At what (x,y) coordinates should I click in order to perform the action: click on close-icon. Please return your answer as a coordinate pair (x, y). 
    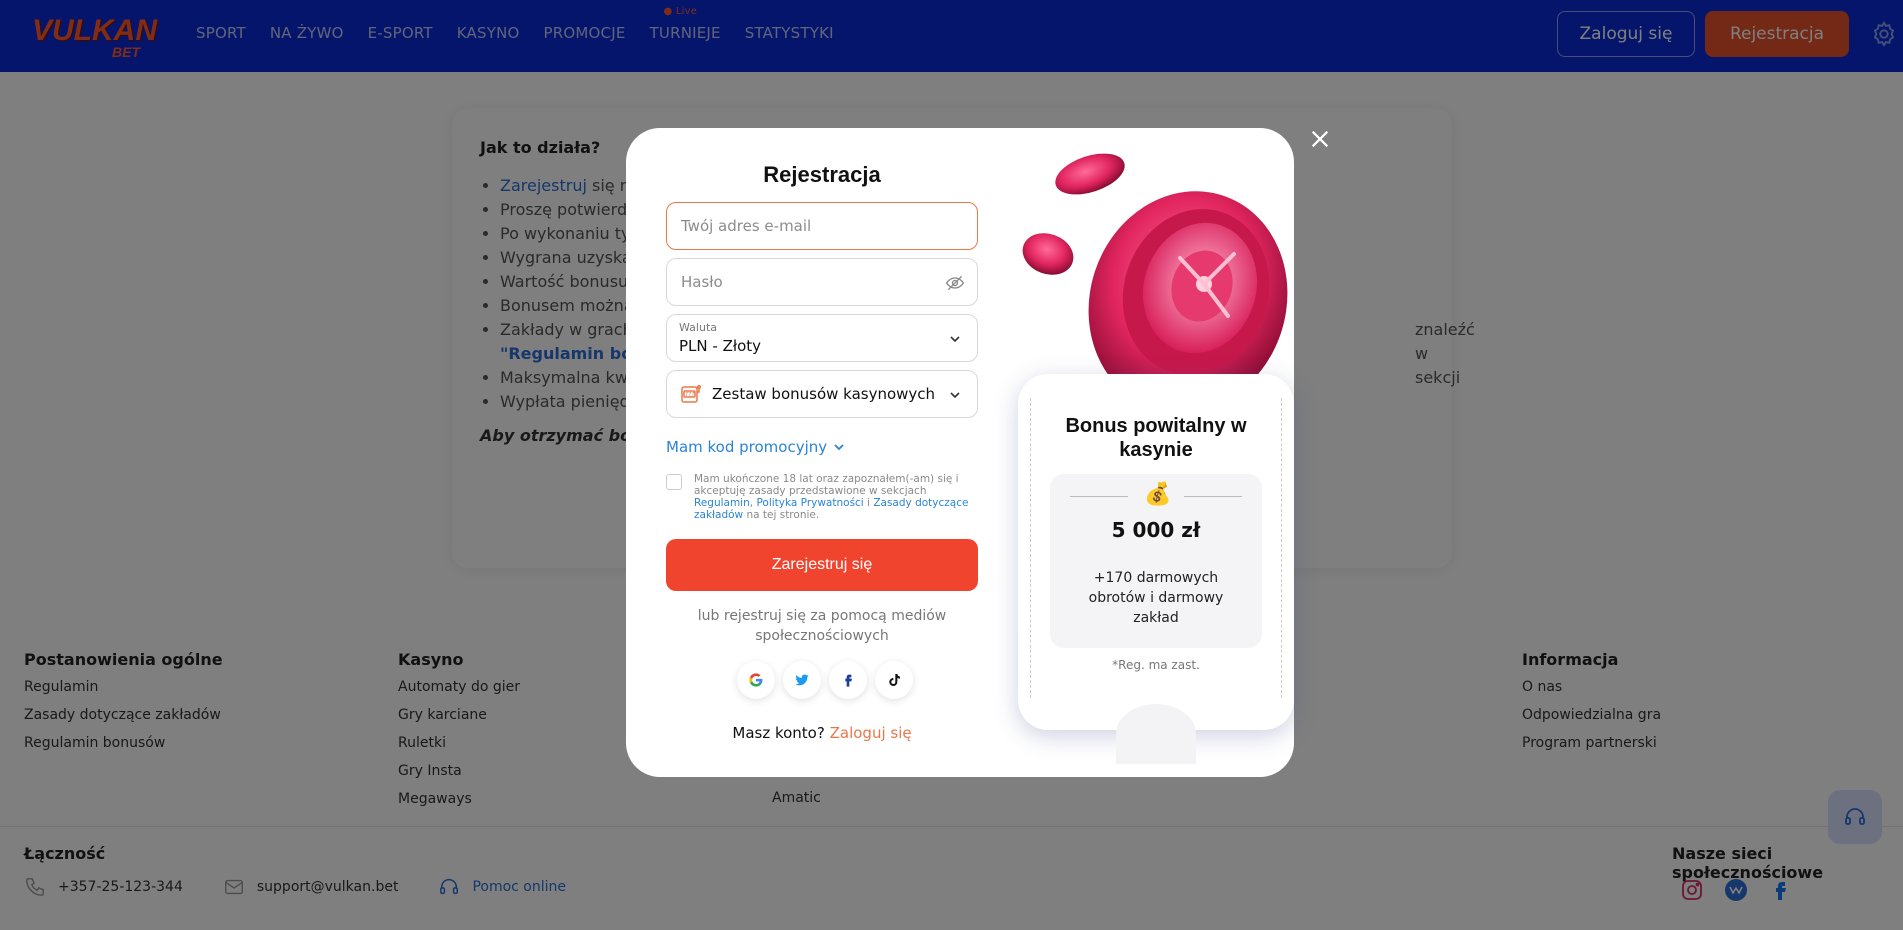
    Looking at the image, I should click on (1320, 139).